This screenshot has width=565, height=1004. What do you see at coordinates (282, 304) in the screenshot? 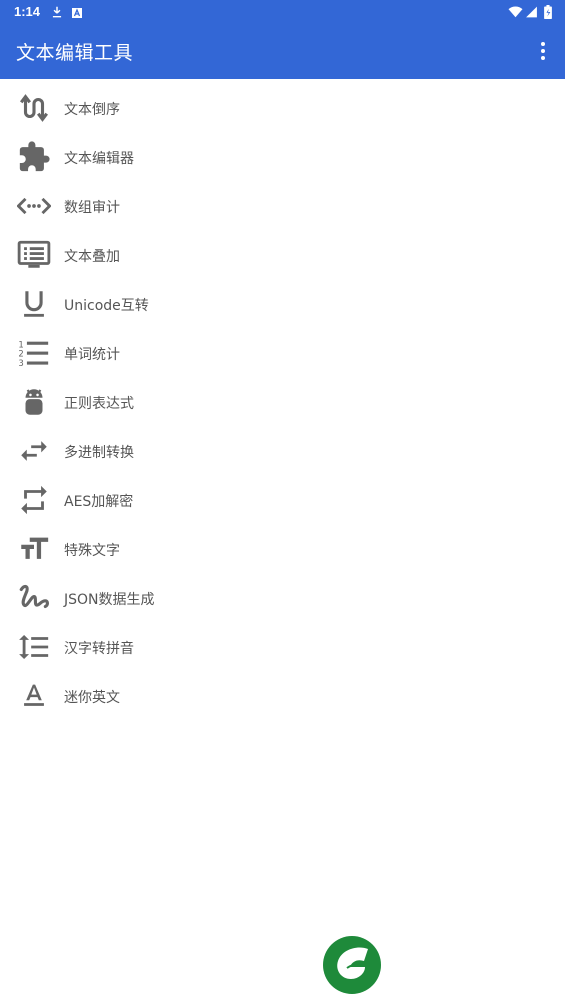
I see `menu-item-unicode-convert: Unicode互转` at bounding box center [282, 304].